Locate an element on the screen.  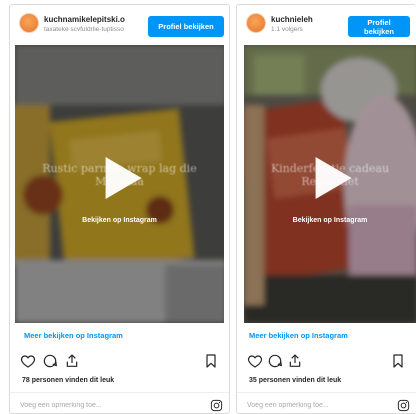
profile-subtitle: 1.1 volgers is located at coordinates (287, 29).